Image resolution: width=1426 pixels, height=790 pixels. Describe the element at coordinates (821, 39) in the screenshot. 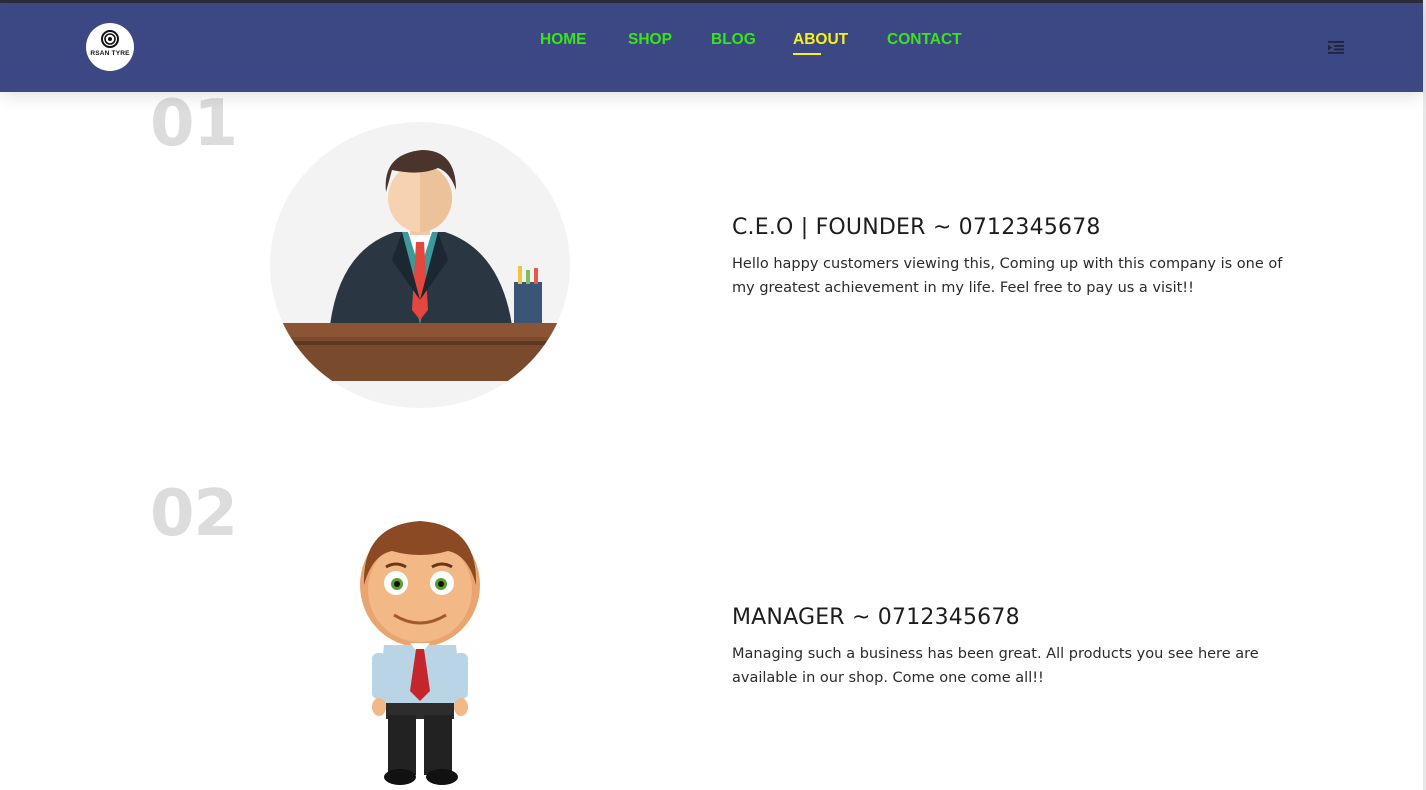

I see `nav-about-label: ABOUT` at that location.